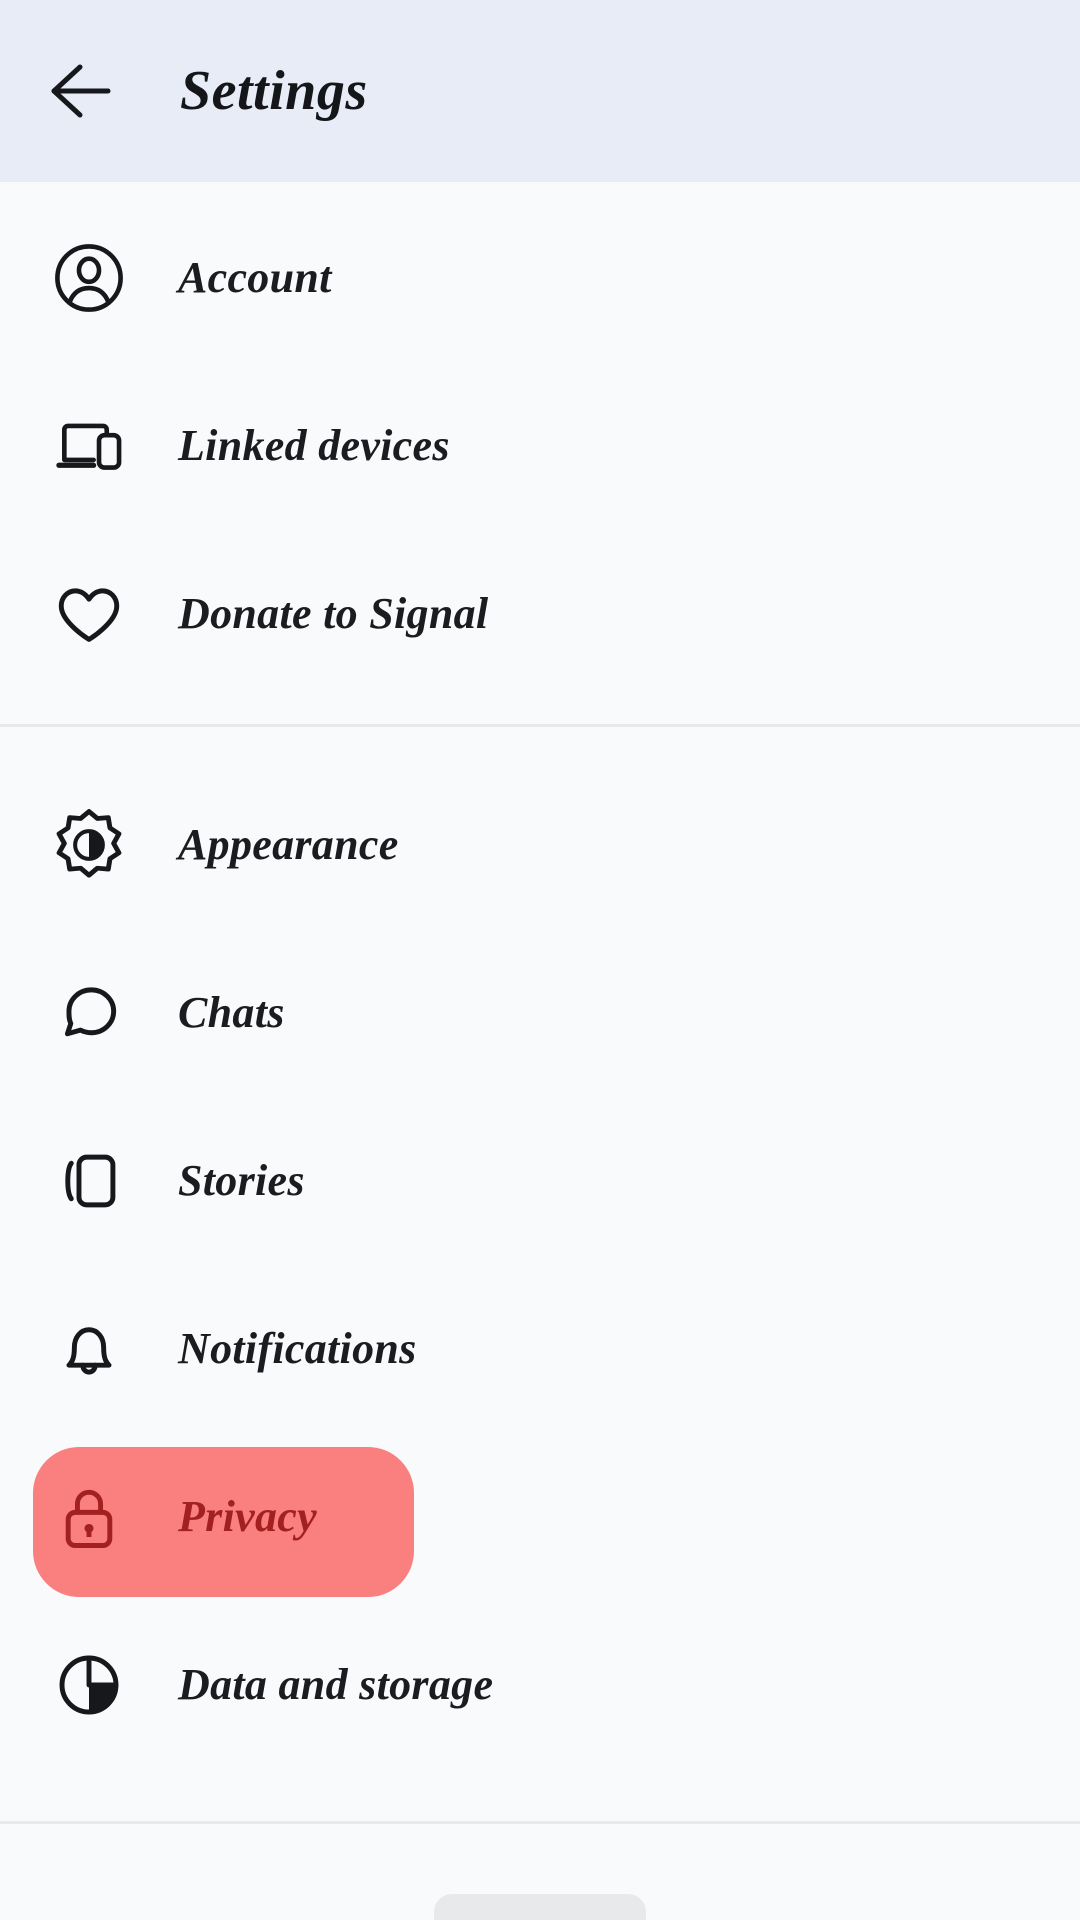  Describe the element at coordinates (540, 1349) in the screenshot. I see `settings-row-notifications: Notifications` at that location.